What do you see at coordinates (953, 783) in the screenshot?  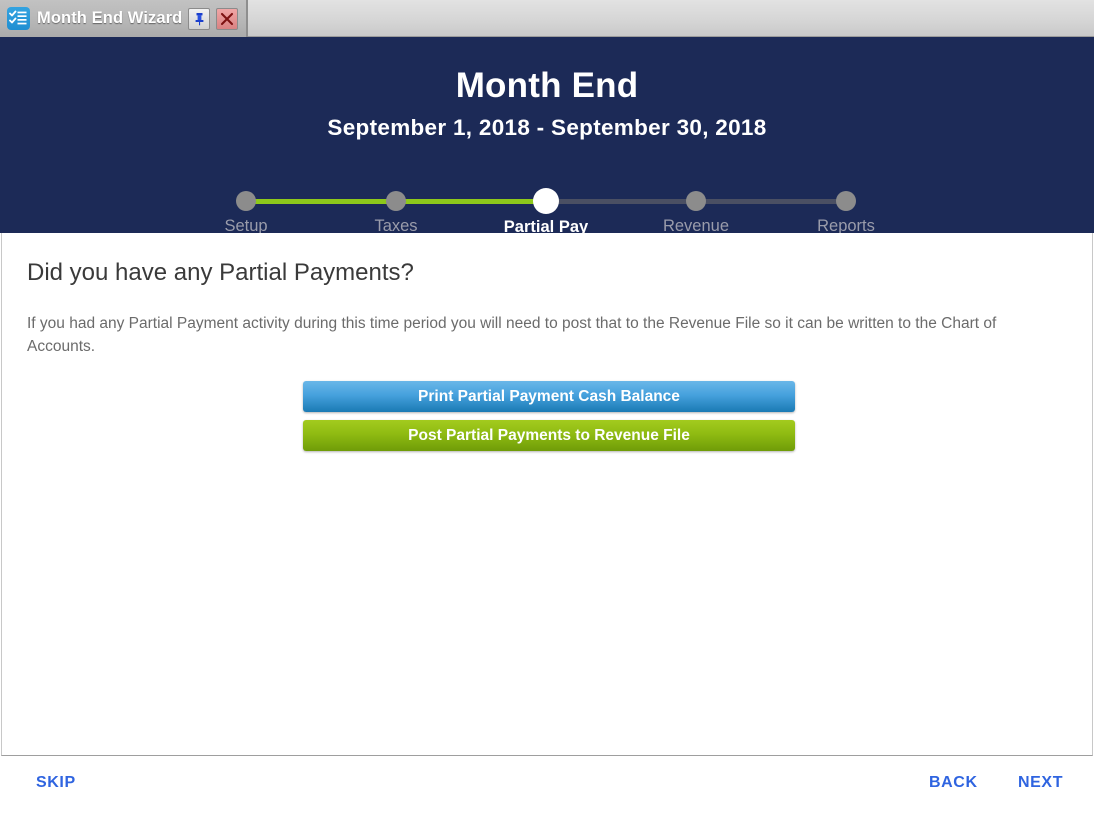 I see `back-button: BACK` at bounding box center [953, 783].